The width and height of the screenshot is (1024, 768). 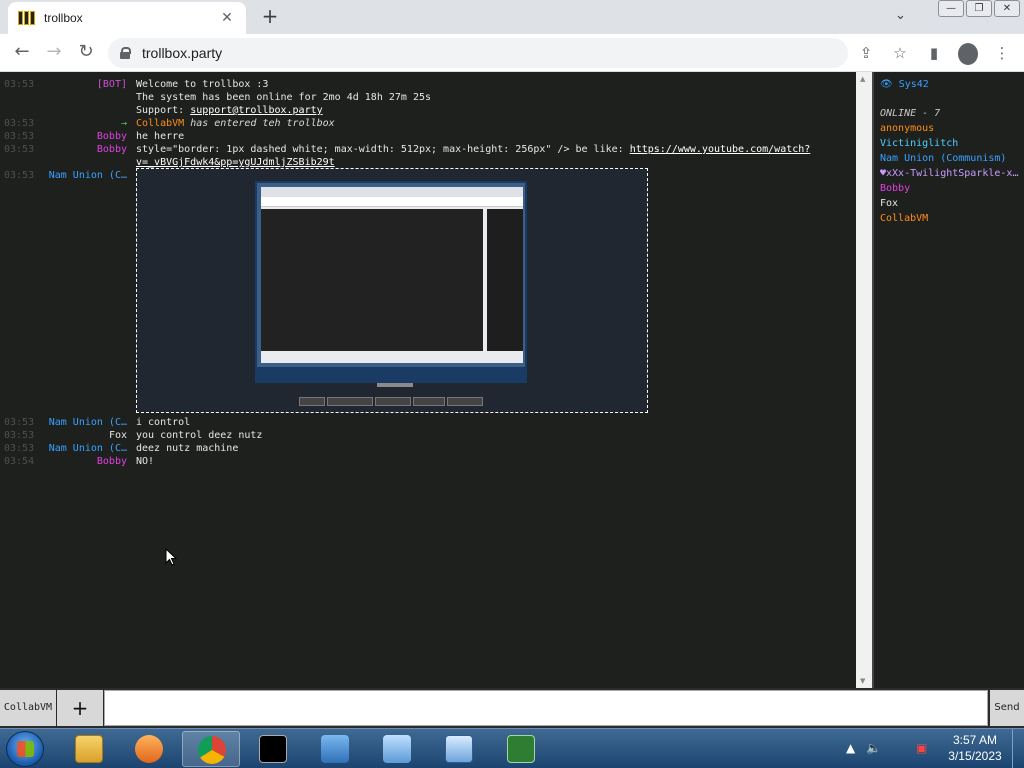 I want to click on chat-input-bar: CollabVM + Send, so click(x=512, y=708).